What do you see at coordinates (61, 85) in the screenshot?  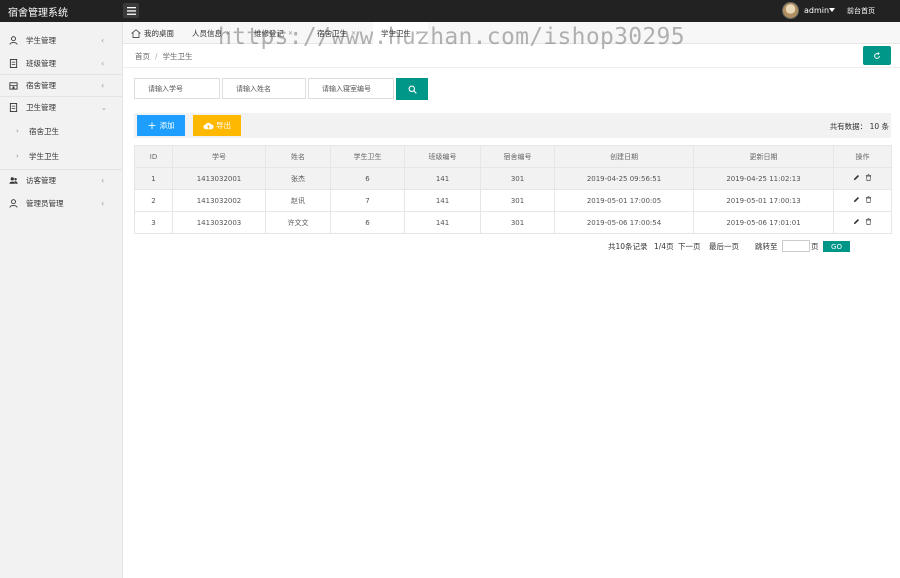 I see `sidebar-item-dorm: 宿舍管理 ‹` at bounding box center [61, 85].